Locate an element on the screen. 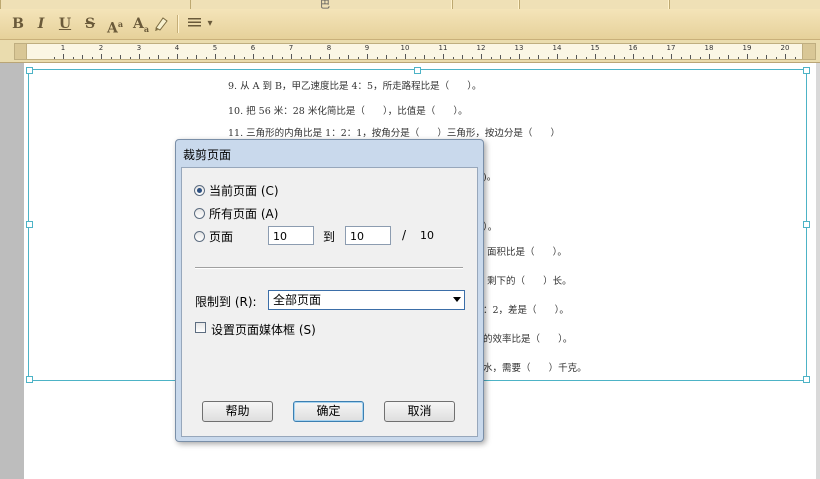 This screenshot has width=820, height=479. dialog-divider is located at coordinates (329, 268).